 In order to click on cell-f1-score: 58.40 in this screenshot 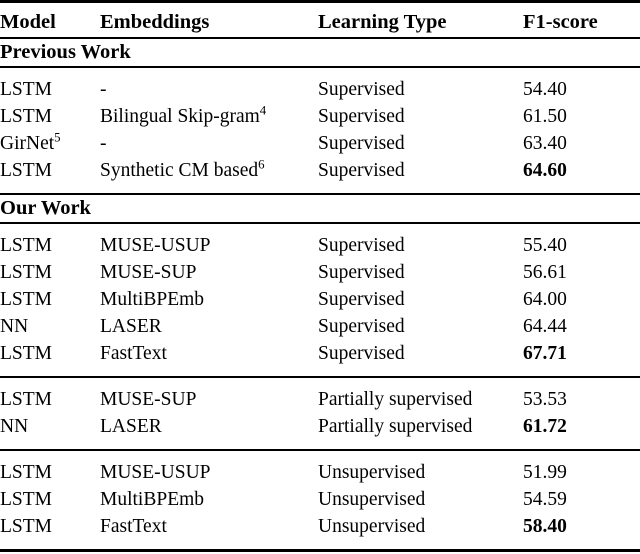, I will do `click(545, 526)`.